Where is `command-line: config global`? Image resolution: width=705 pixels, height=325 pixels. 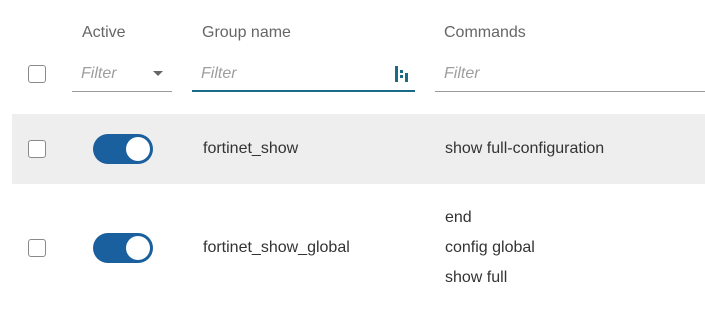
command-line: config global is located at coordinates (490, 247).